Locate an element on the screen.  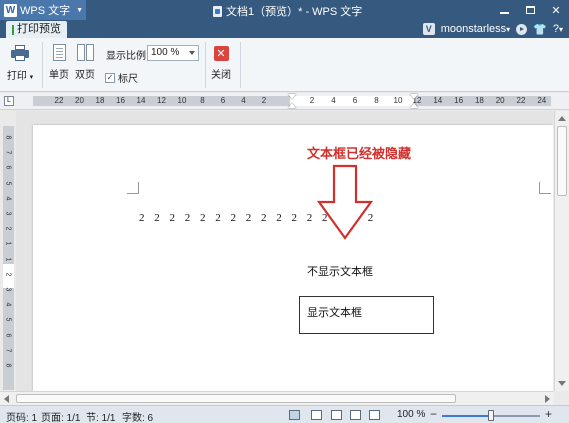
ruler-number: 20 is located at coordinates (79, 100).